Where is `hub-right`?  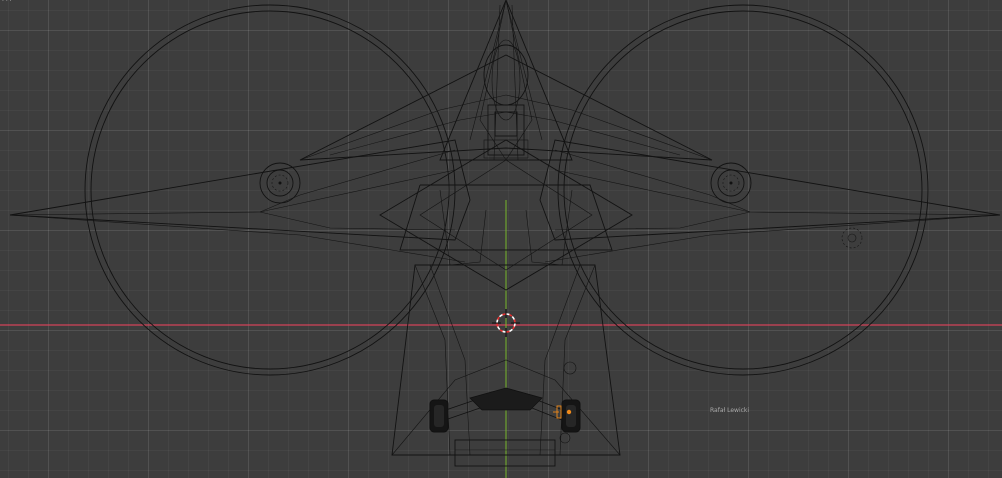
hub-right is located at coordinates (731, 183).